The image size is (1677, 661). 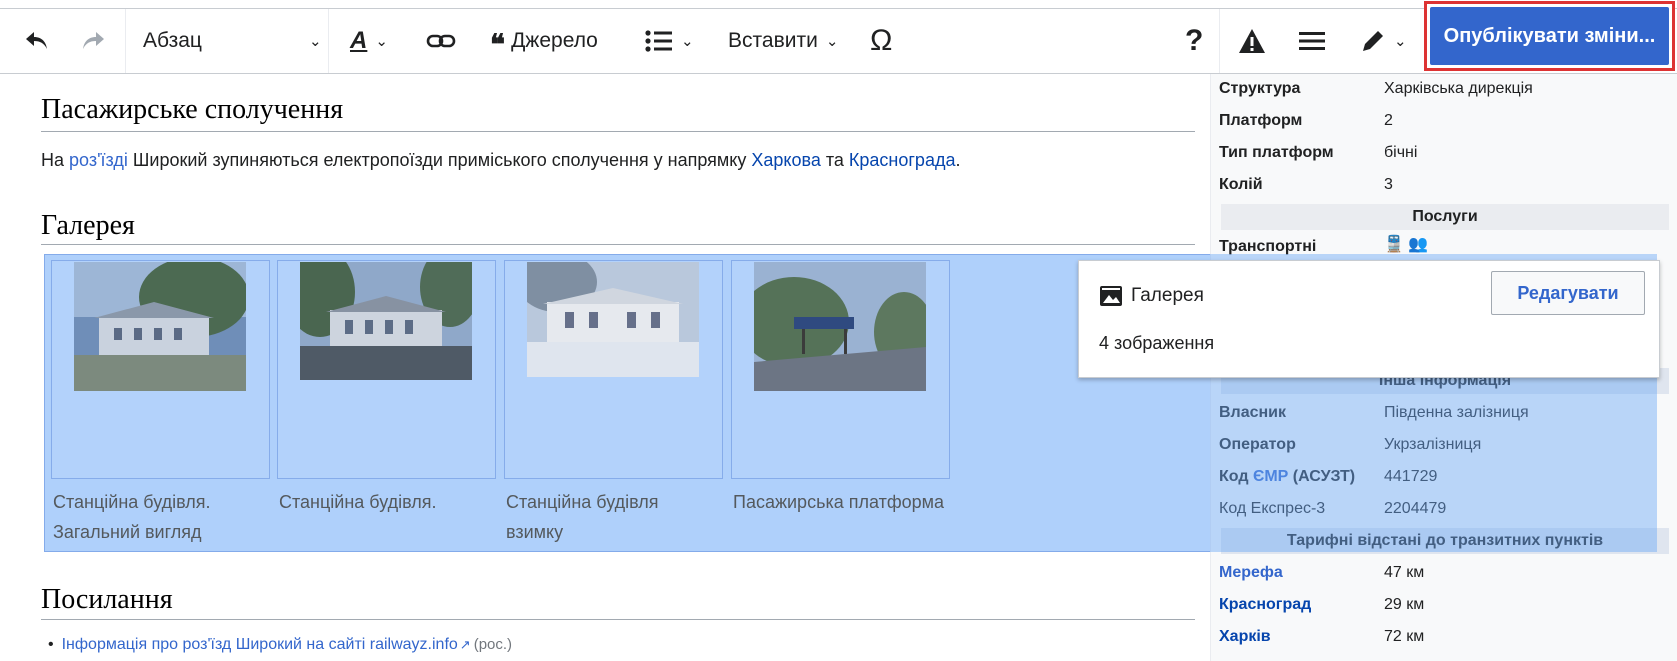 What do you see at coordinates (617, 517) in the screenshot?
I see `gallery-caption: Станційна будівля взимку` at bounding box center [617, 517].